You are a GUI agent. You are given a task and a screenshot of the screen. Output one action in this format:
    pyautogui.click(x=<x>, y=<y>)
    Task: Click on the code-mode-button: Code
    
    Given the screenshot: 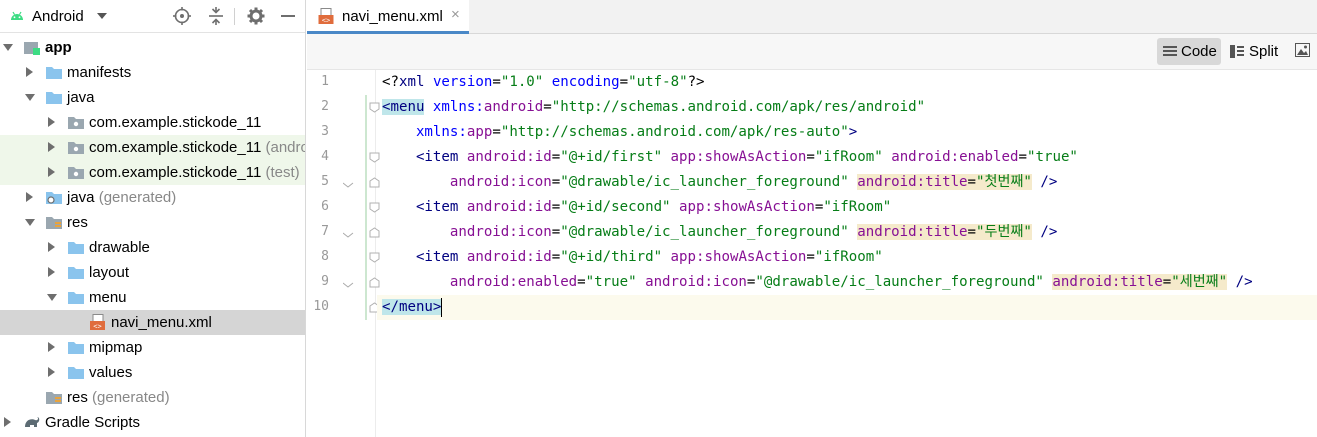 What is the action you would take?
    pyautogui.click(x=1189, y=51)
    